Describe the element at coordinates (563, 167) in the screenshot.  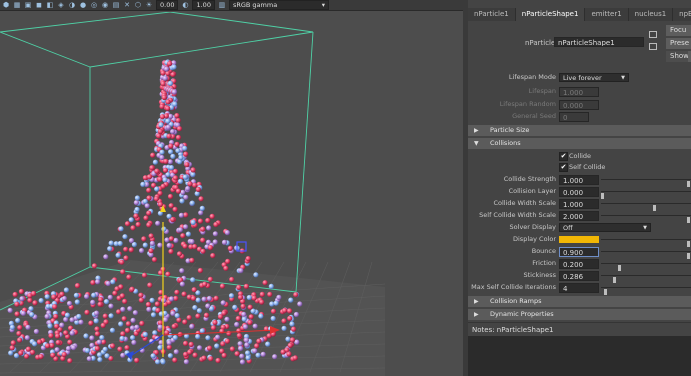
I see `self-collide-checkbox: ✔` at that location.